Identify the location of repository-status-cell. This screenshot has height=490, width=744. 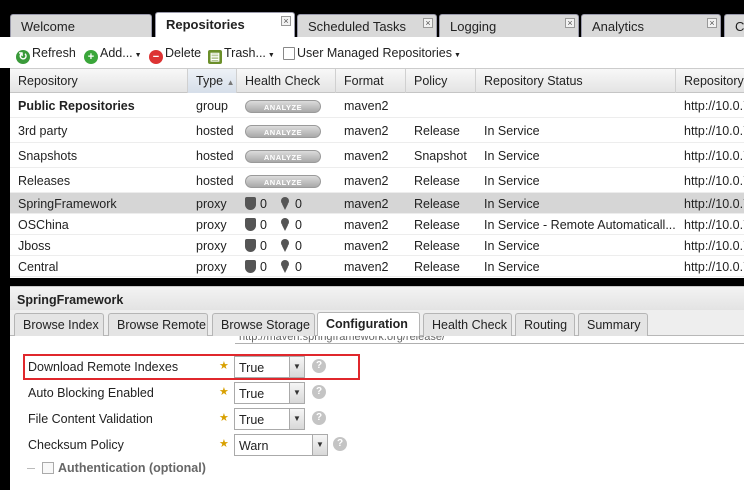
(576, 105).